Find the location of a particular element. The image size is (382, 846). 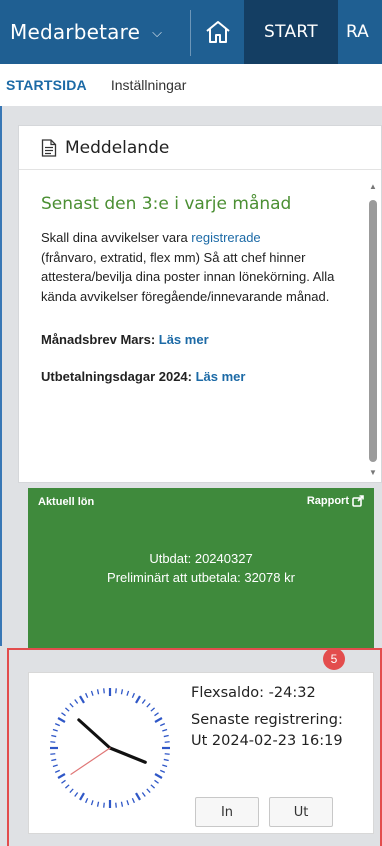

document-icon is located at coordinates (49, 147).